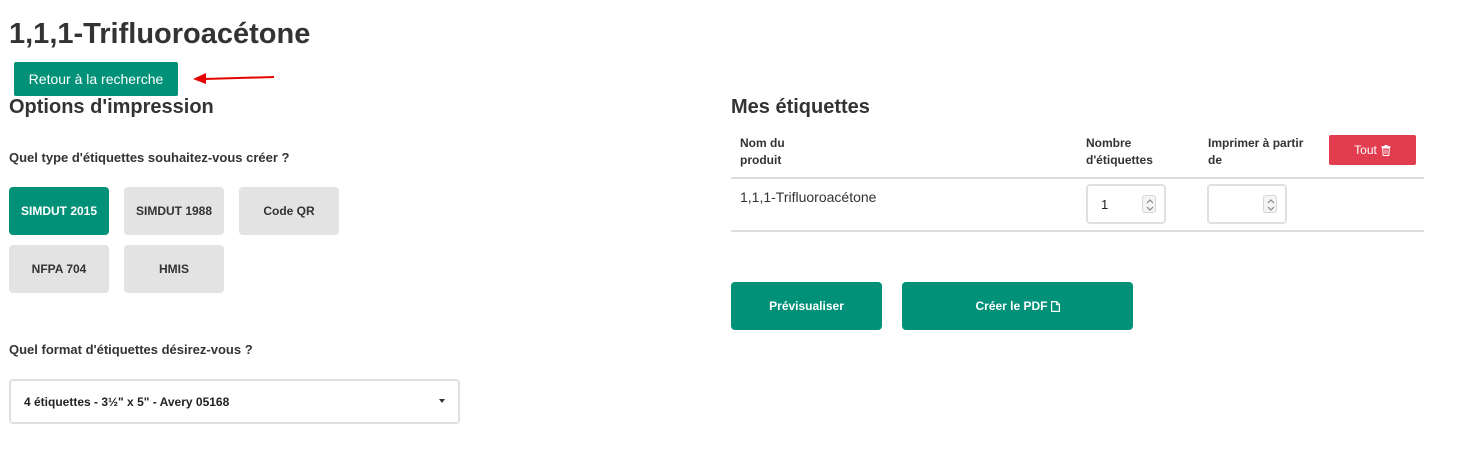 The image size is (1465, 458). What do you see at coordinates (1119, 160) in the screenshot?
I see `column-header-label-count-line2: d'étiquettes` at bounding box center [1119, 160].